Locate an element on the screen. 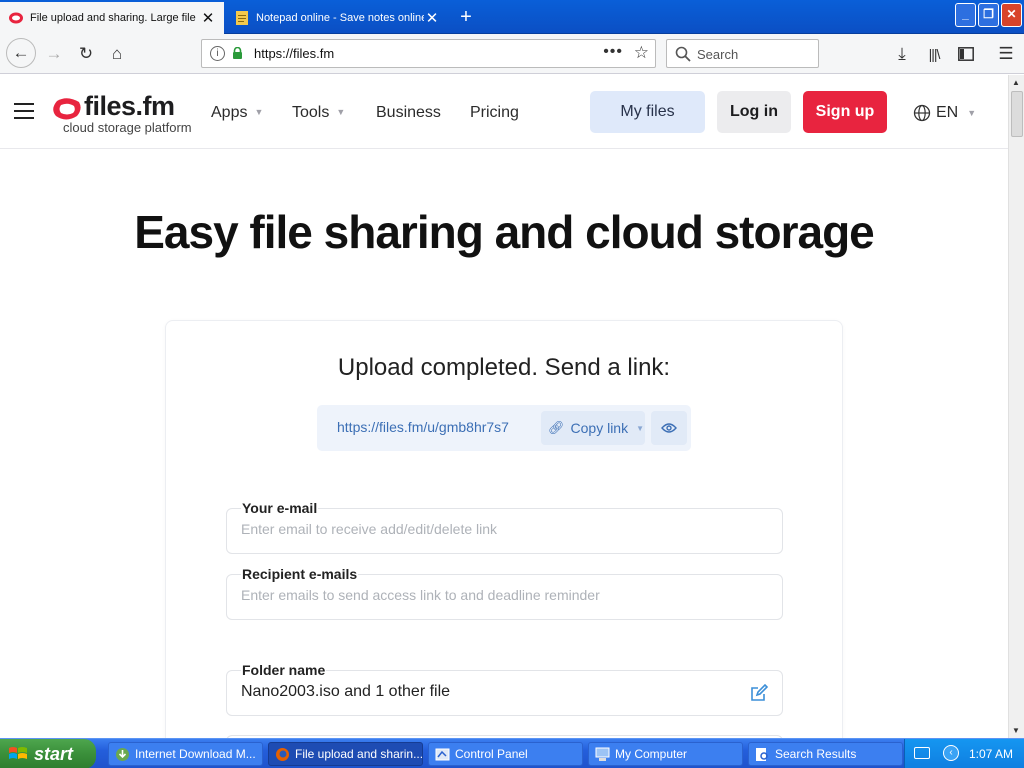 This screenshot has height=768, width=1024. site-info-icon: i is located at coordinates (217, 53).